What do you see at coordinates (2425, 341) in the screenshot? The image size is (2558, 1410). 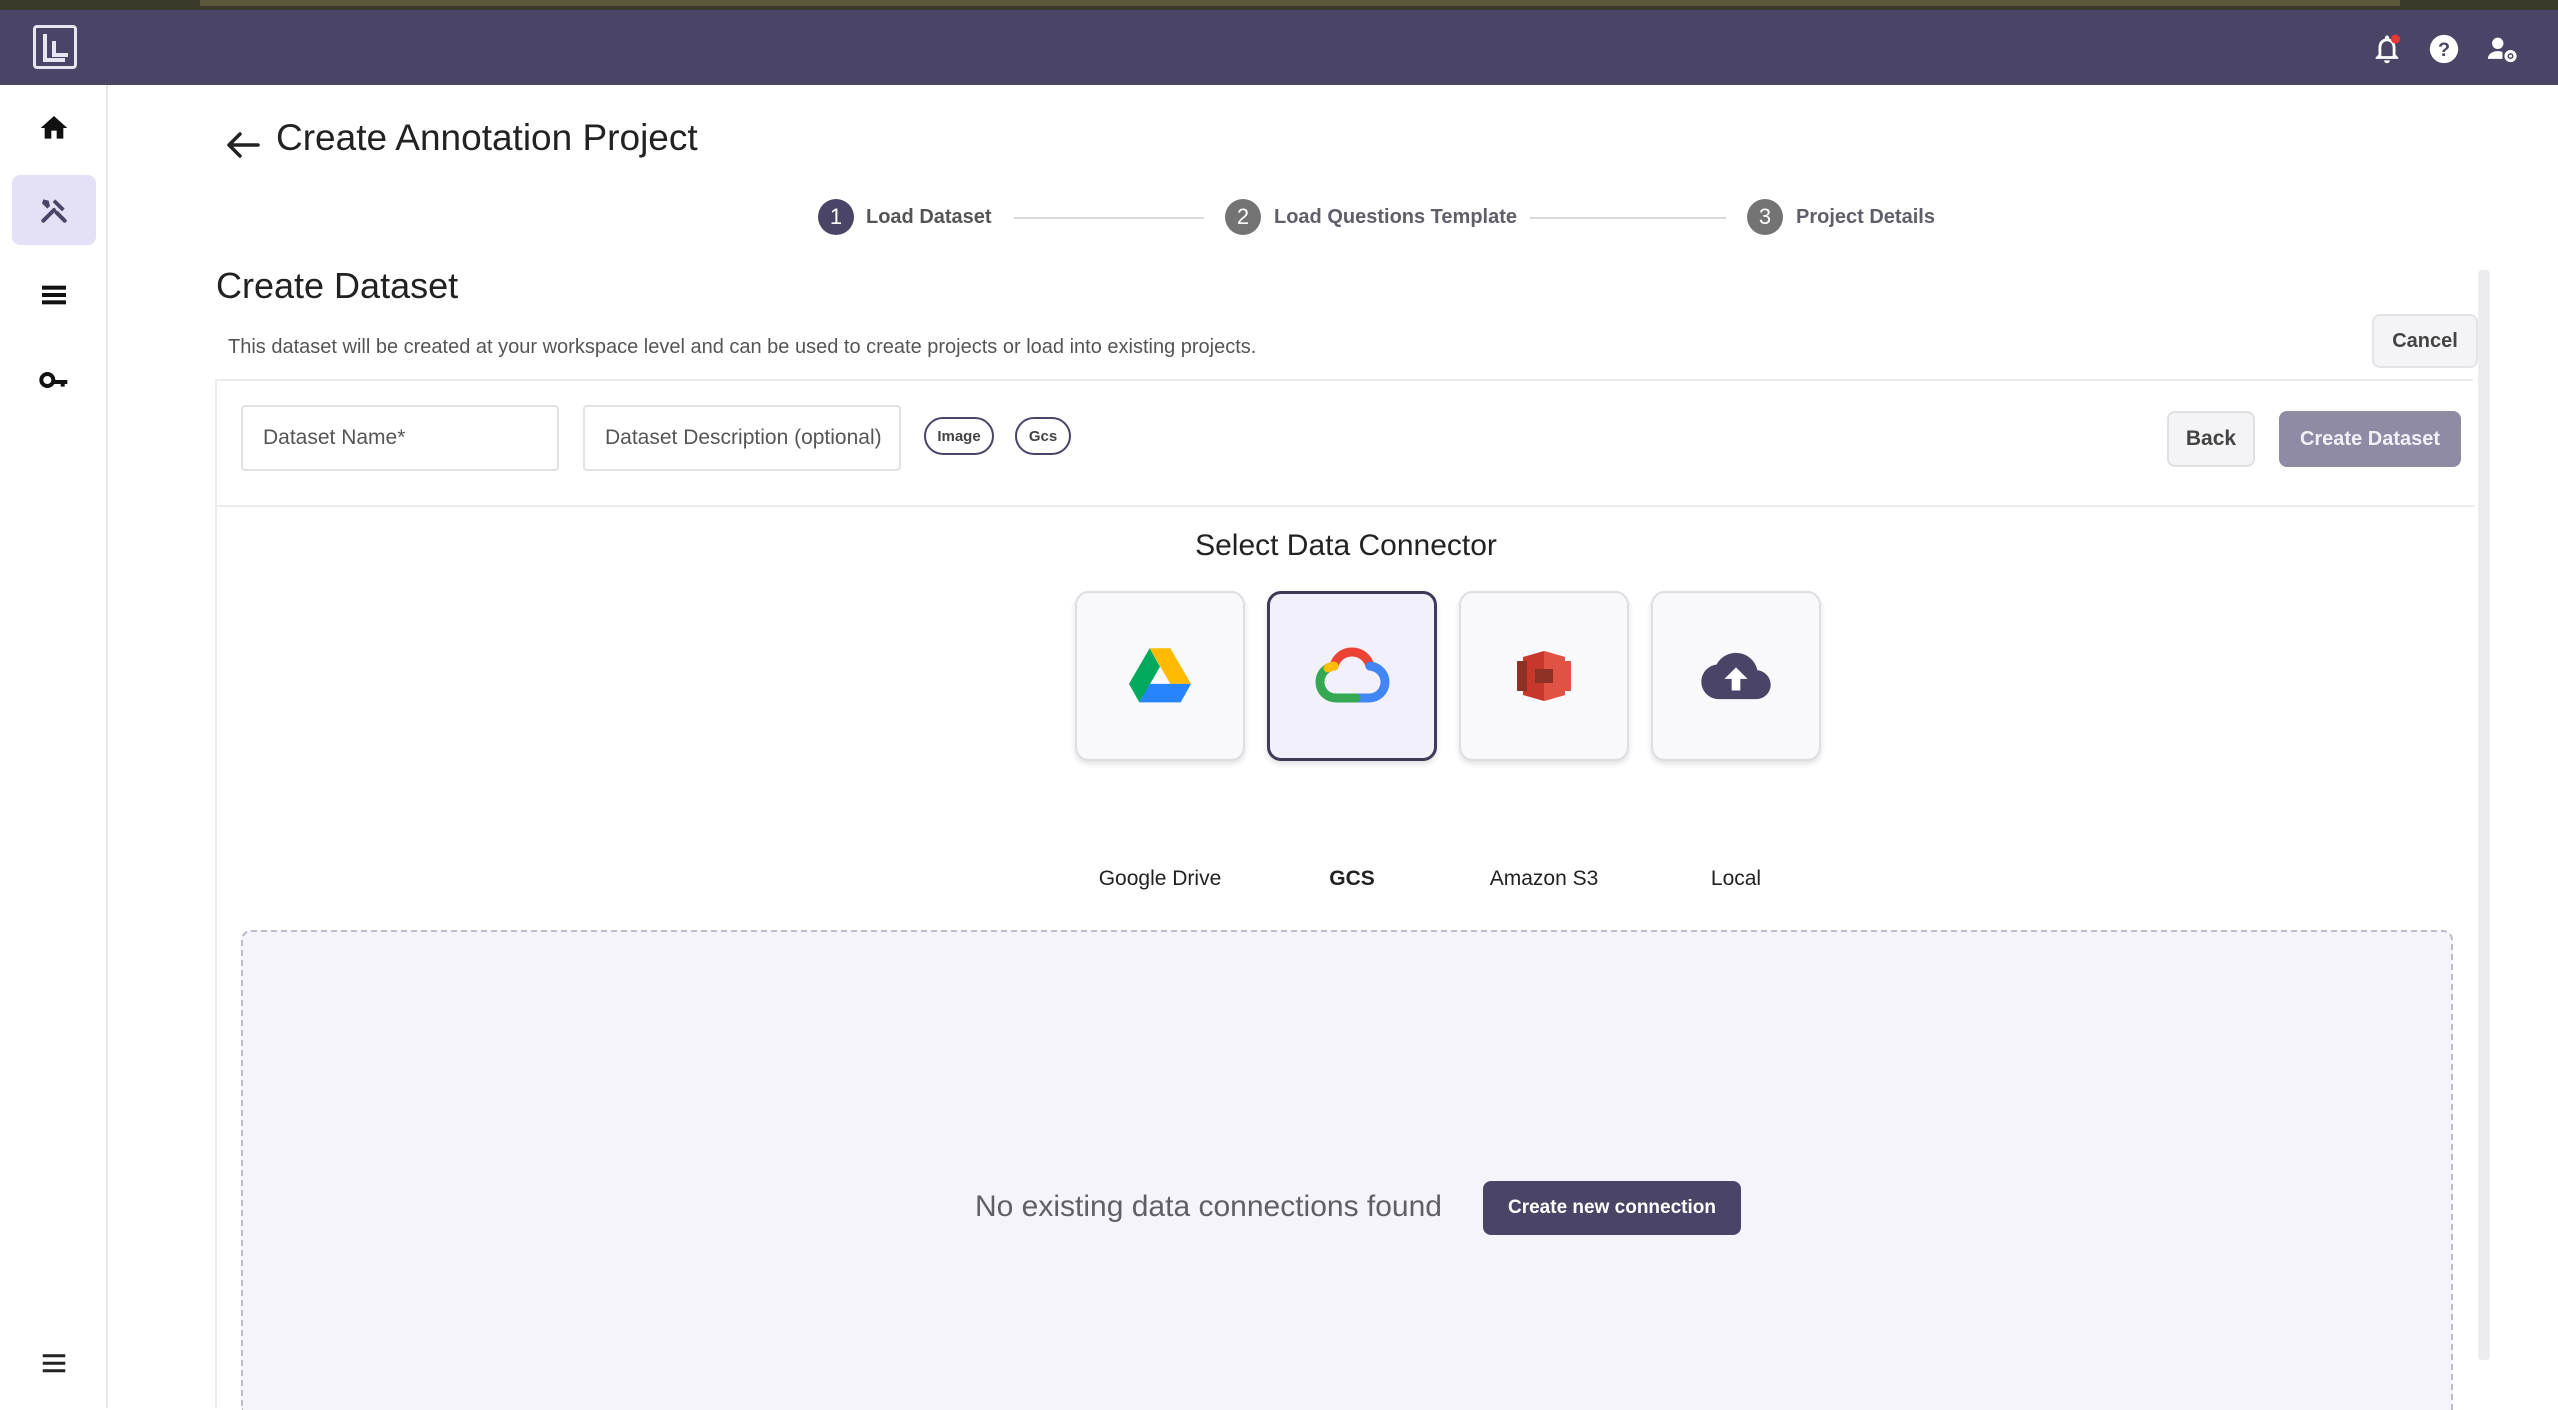 I see `cancel-button: Cancel` at bounding box center [2425, 341].